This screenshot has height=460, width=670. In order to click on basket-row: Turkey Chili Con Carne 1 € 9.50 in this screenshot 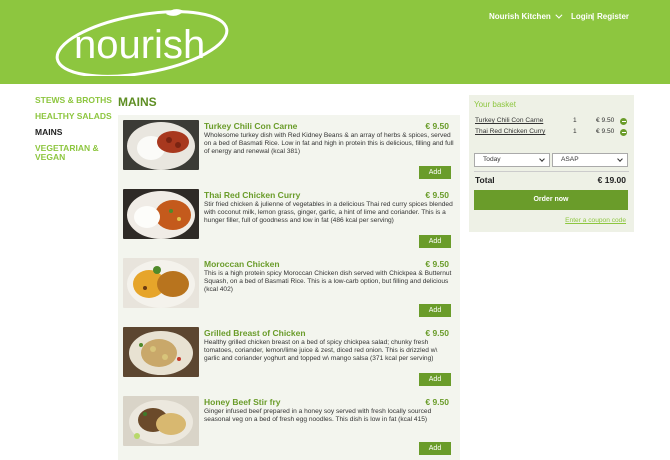, I will do `click(552, 122)`.